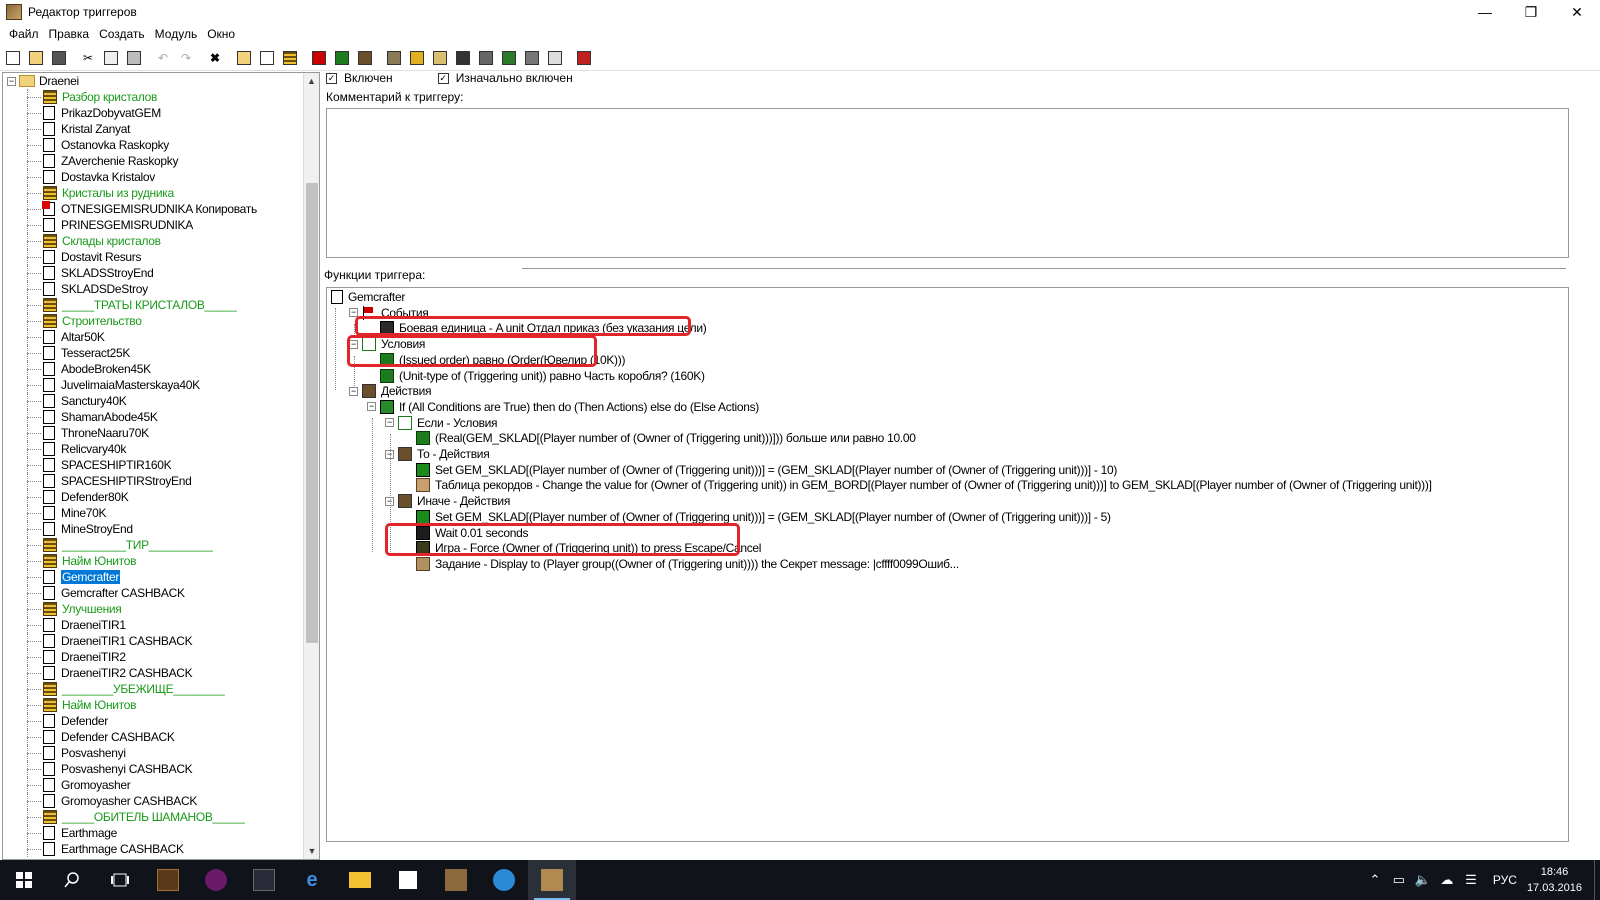  I want to click on tree-trigger-item: Gemcrafter, so click(154, 577).